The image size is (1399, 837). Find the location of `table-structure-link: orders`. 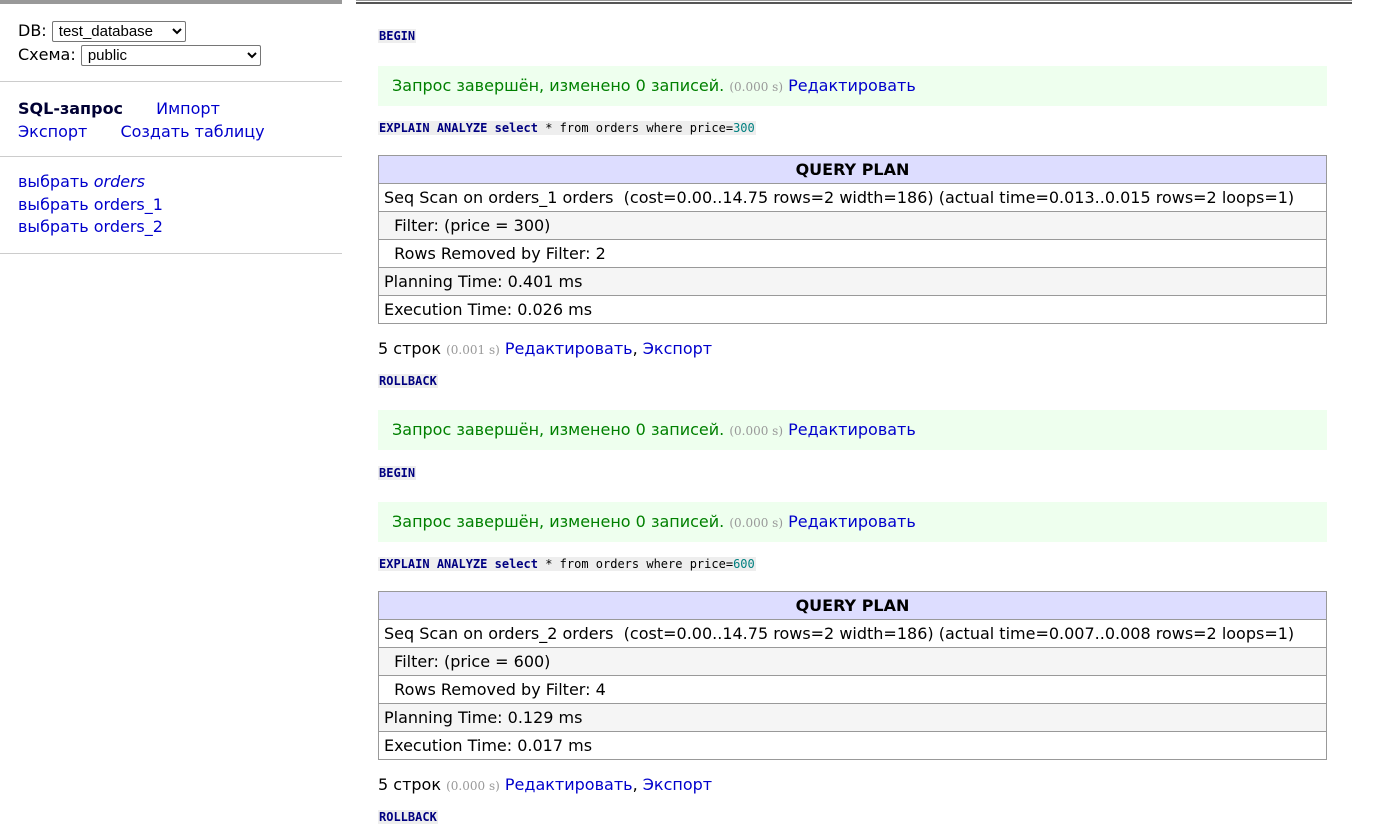

table-structure-link: orders is located at coordinates (119, 181).